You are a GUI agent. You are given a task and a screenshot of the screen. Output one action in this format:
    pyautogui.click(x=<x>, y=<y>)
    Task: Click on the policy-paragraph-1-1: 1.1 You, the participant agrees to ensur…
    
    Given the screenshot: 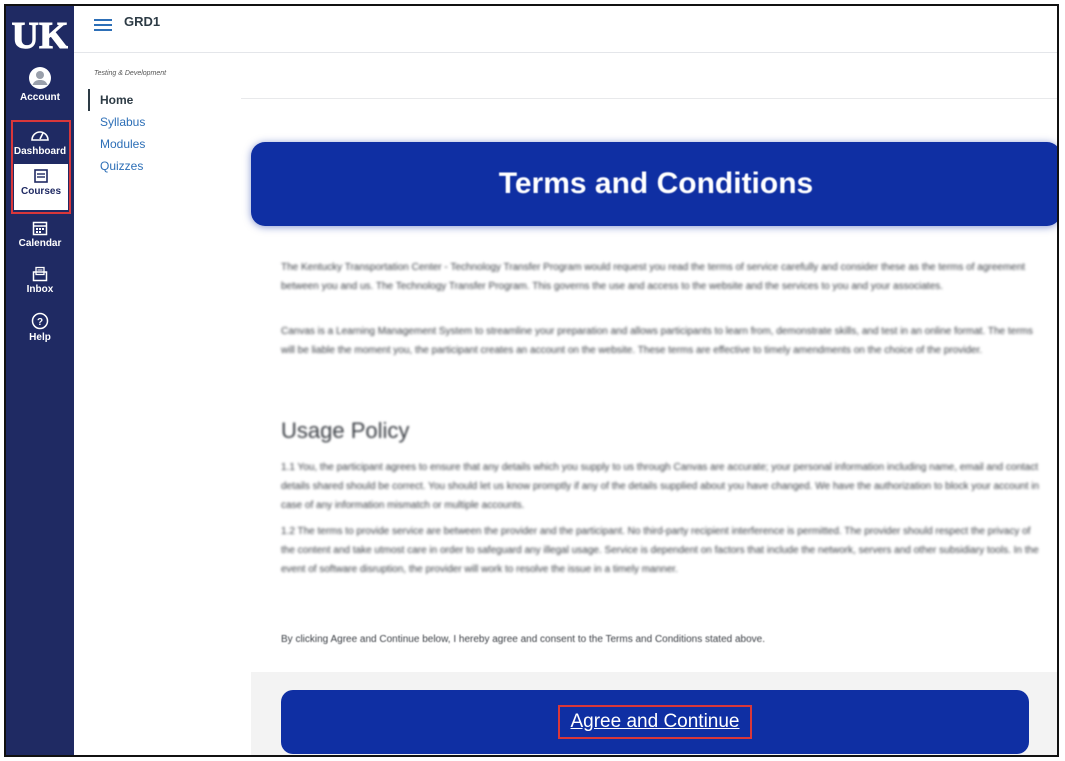 What is the action you would take?
    pyautogui.click(x=660, y=486)
    